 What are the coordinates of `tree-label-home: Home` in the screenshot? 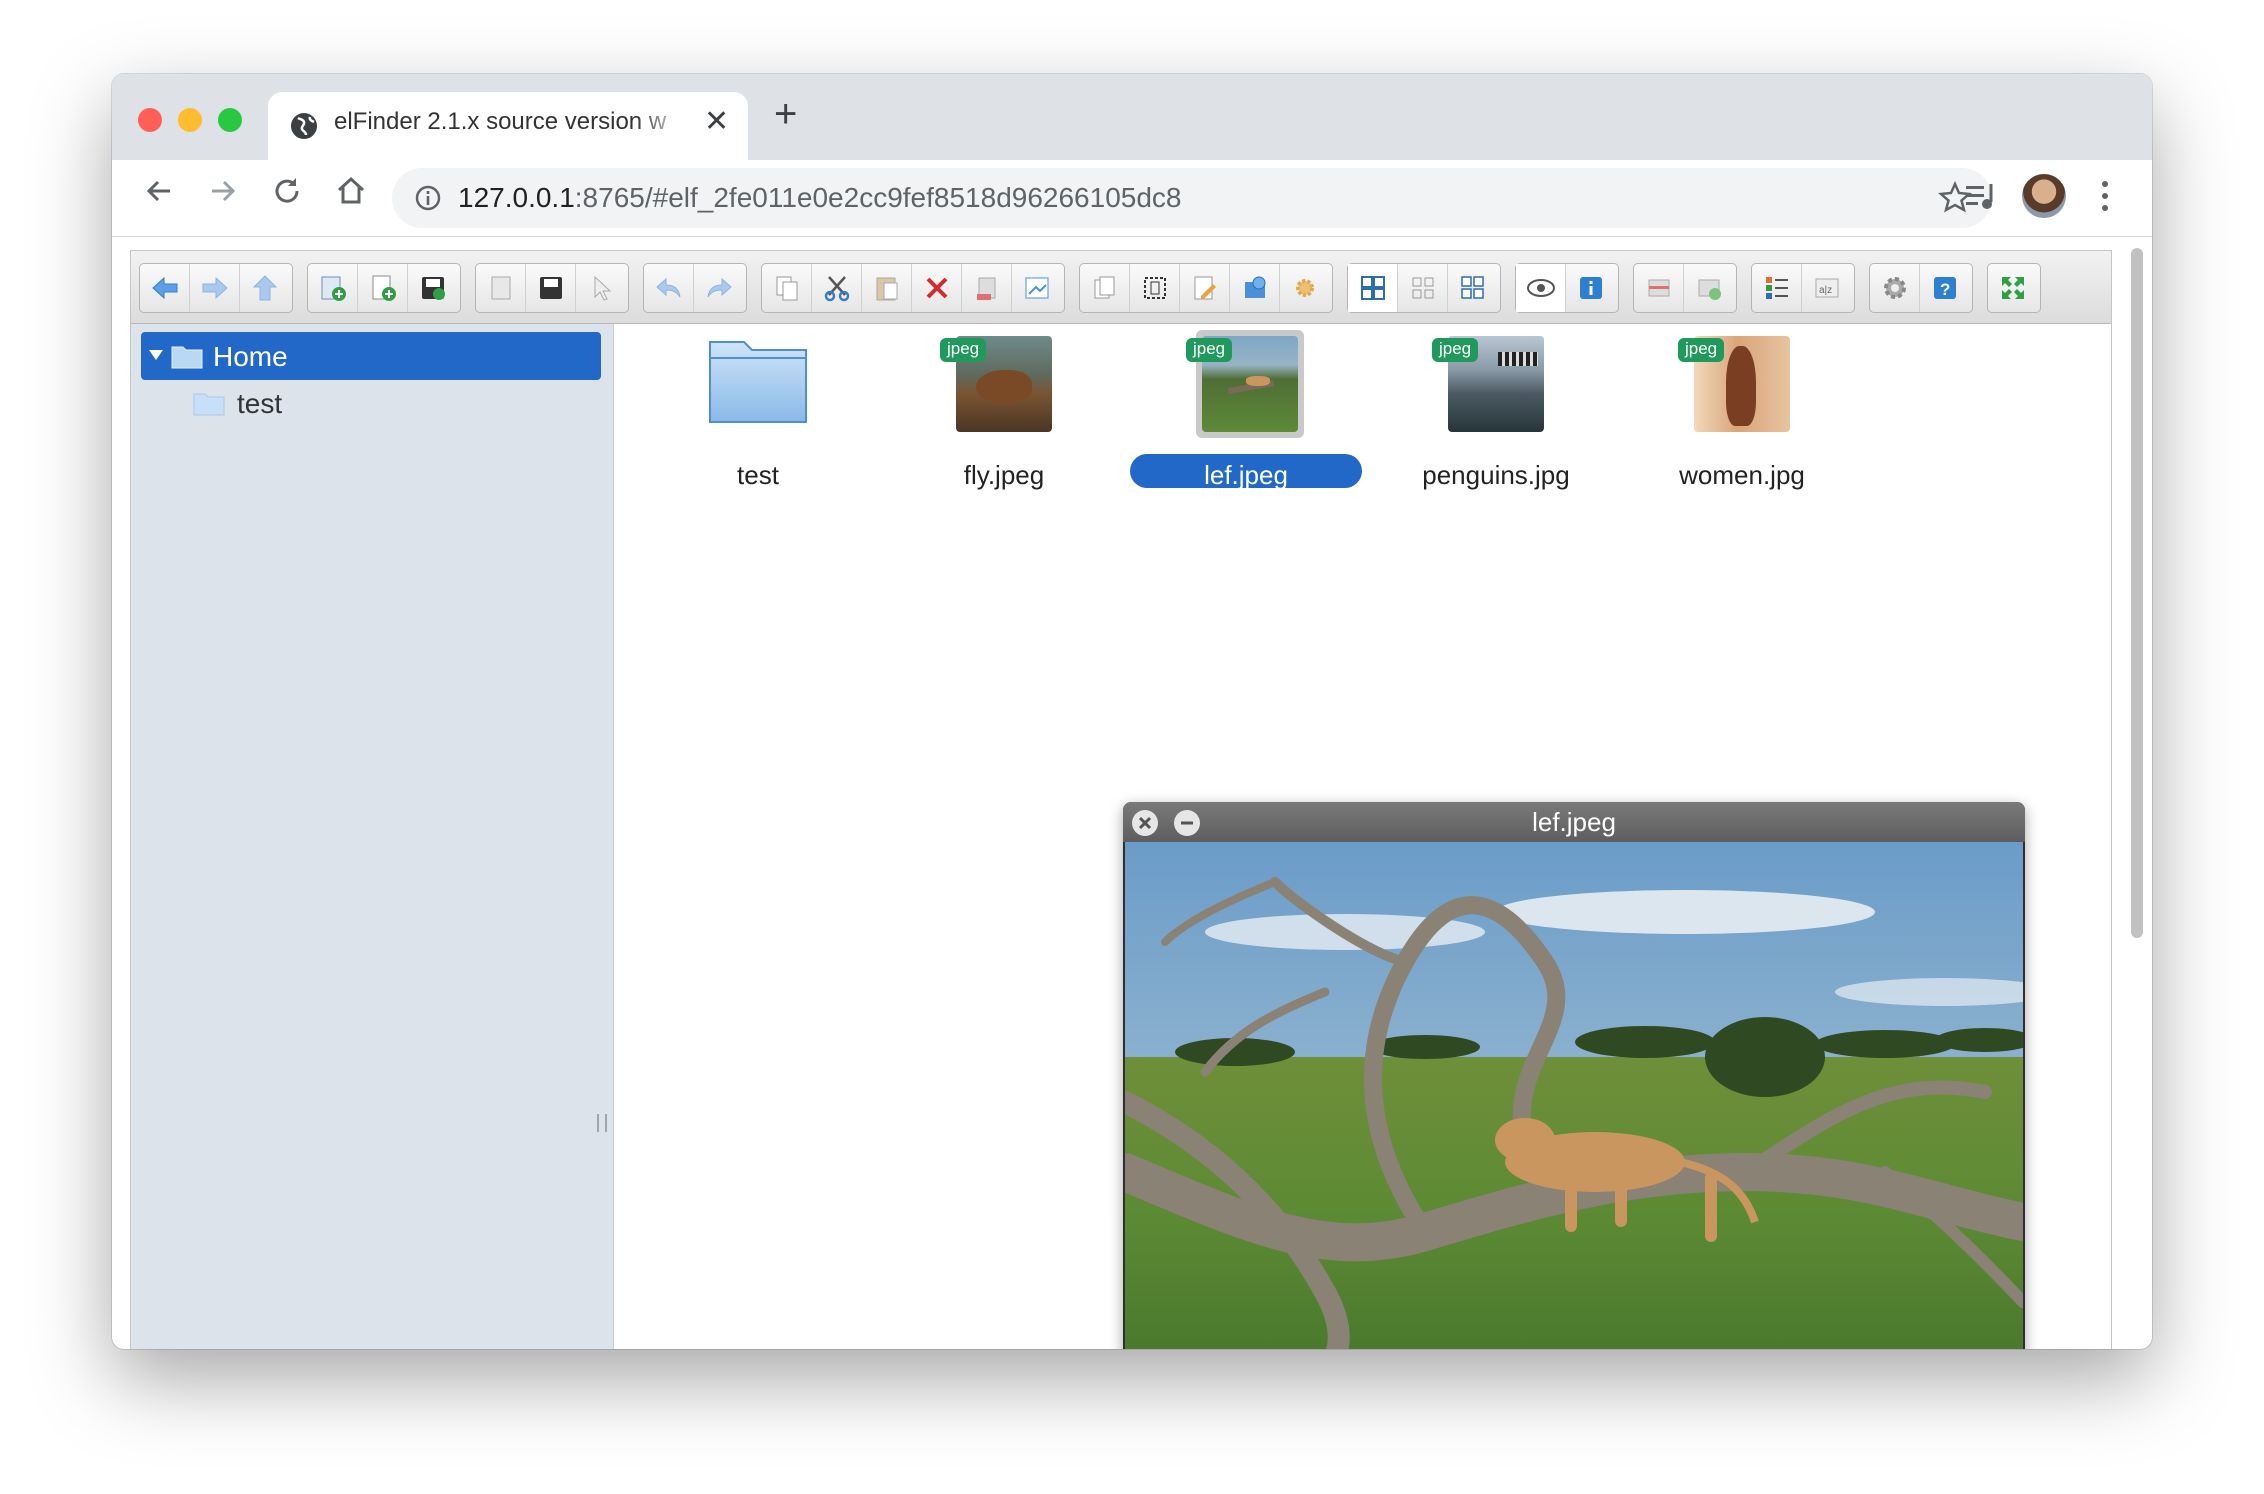 It's located at (250, 356).